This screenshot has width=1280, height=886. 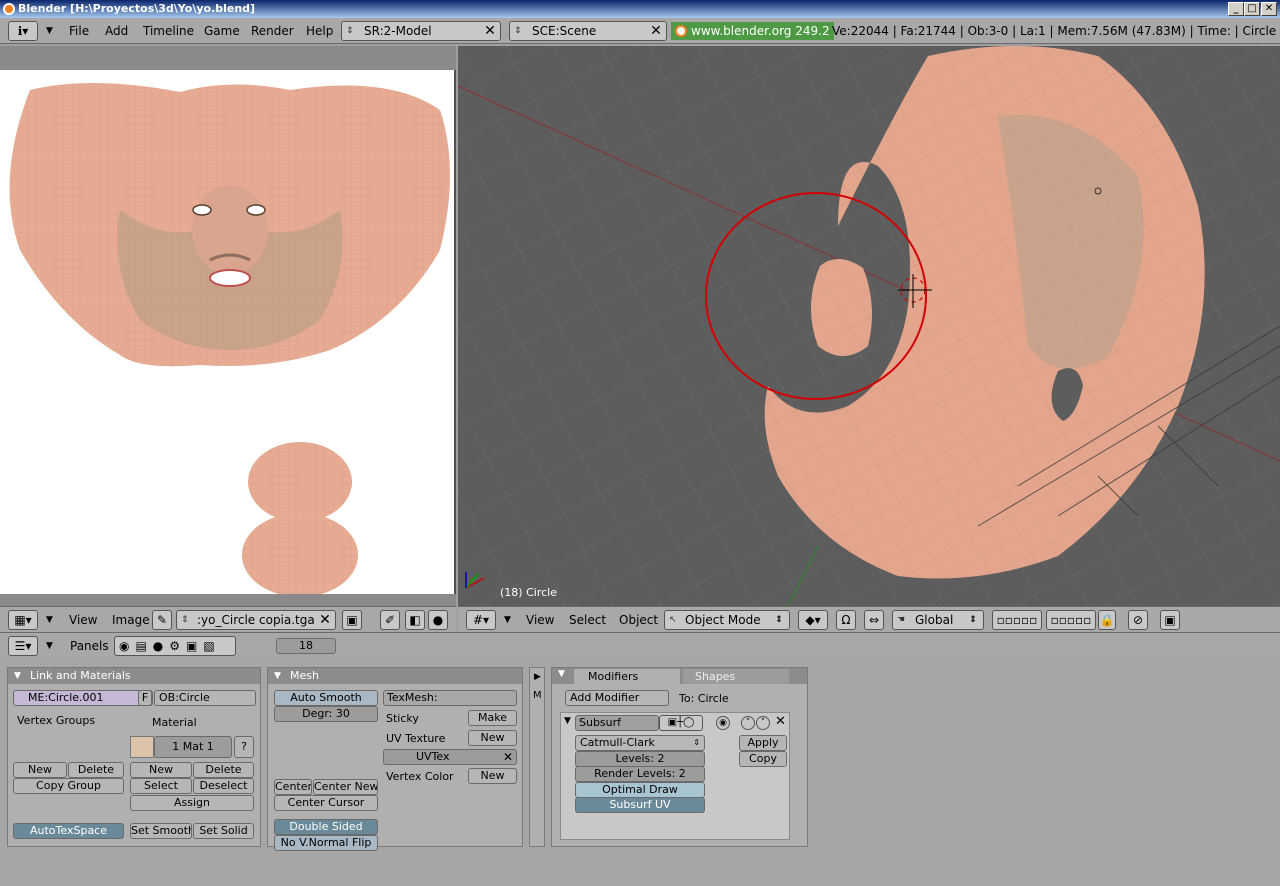 I want to click on orientation-selector: ☚ Global ⇕, so click(x=938, y=620).